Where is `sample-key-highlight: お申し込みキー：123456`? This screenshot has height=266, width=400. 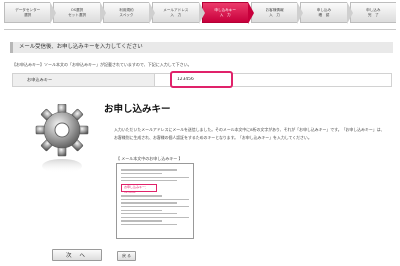 sample-key-highlight: お申し込みキー：123456 is located at coordinates (139, 189).